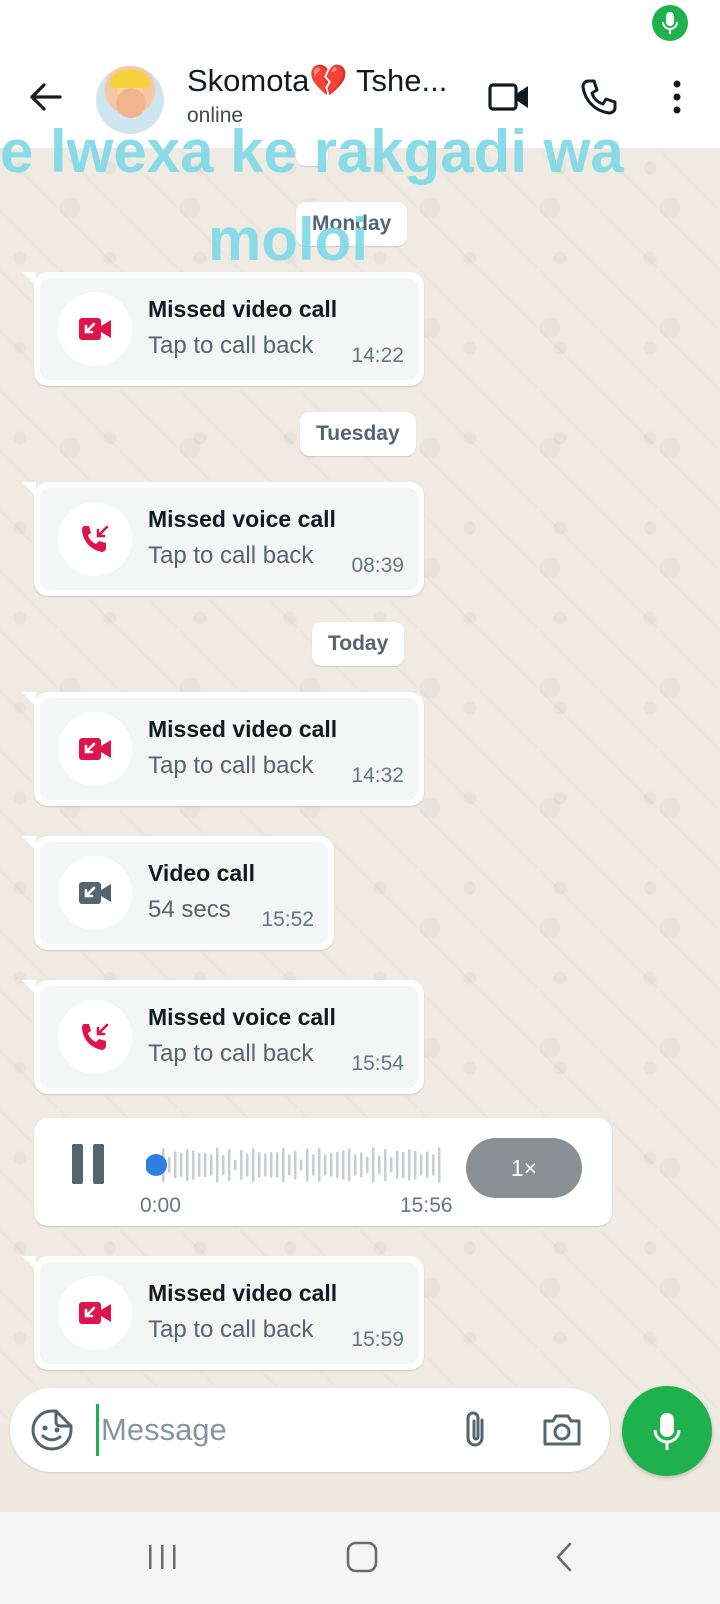 This screenshot has height=1604, width=720. What do you see at coordinates (90, 1164) in the screenshot?
I see `pause-icon` at bounding box center [90, 1164].